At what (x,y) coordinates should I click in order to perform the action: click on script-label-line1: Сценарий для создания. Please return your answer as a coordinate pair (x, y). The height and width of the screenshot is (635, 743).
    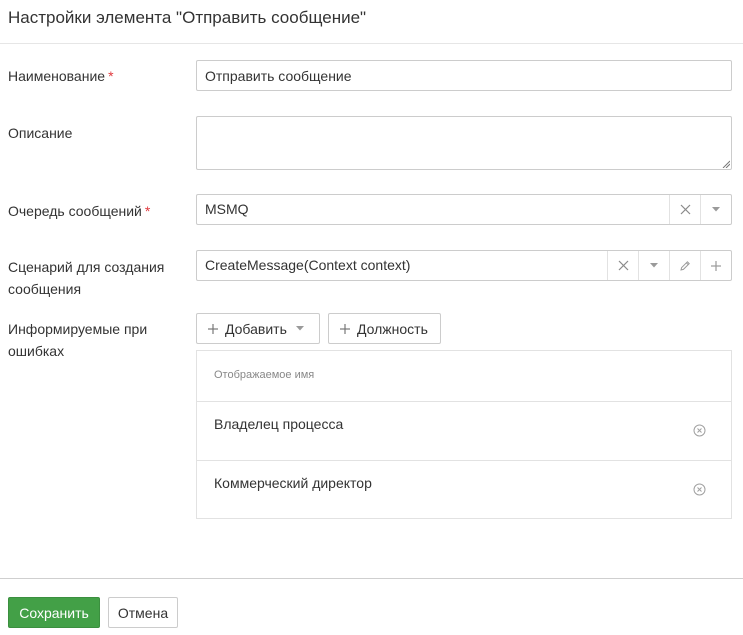
    Looking at the image, I should click on (86, 267).